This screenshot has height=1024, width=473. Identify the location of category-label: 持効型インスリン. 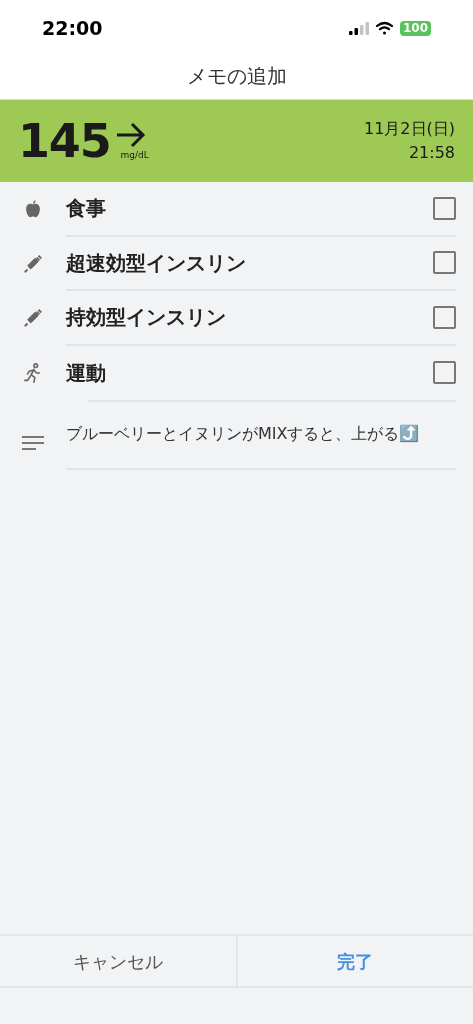
(146, 318).